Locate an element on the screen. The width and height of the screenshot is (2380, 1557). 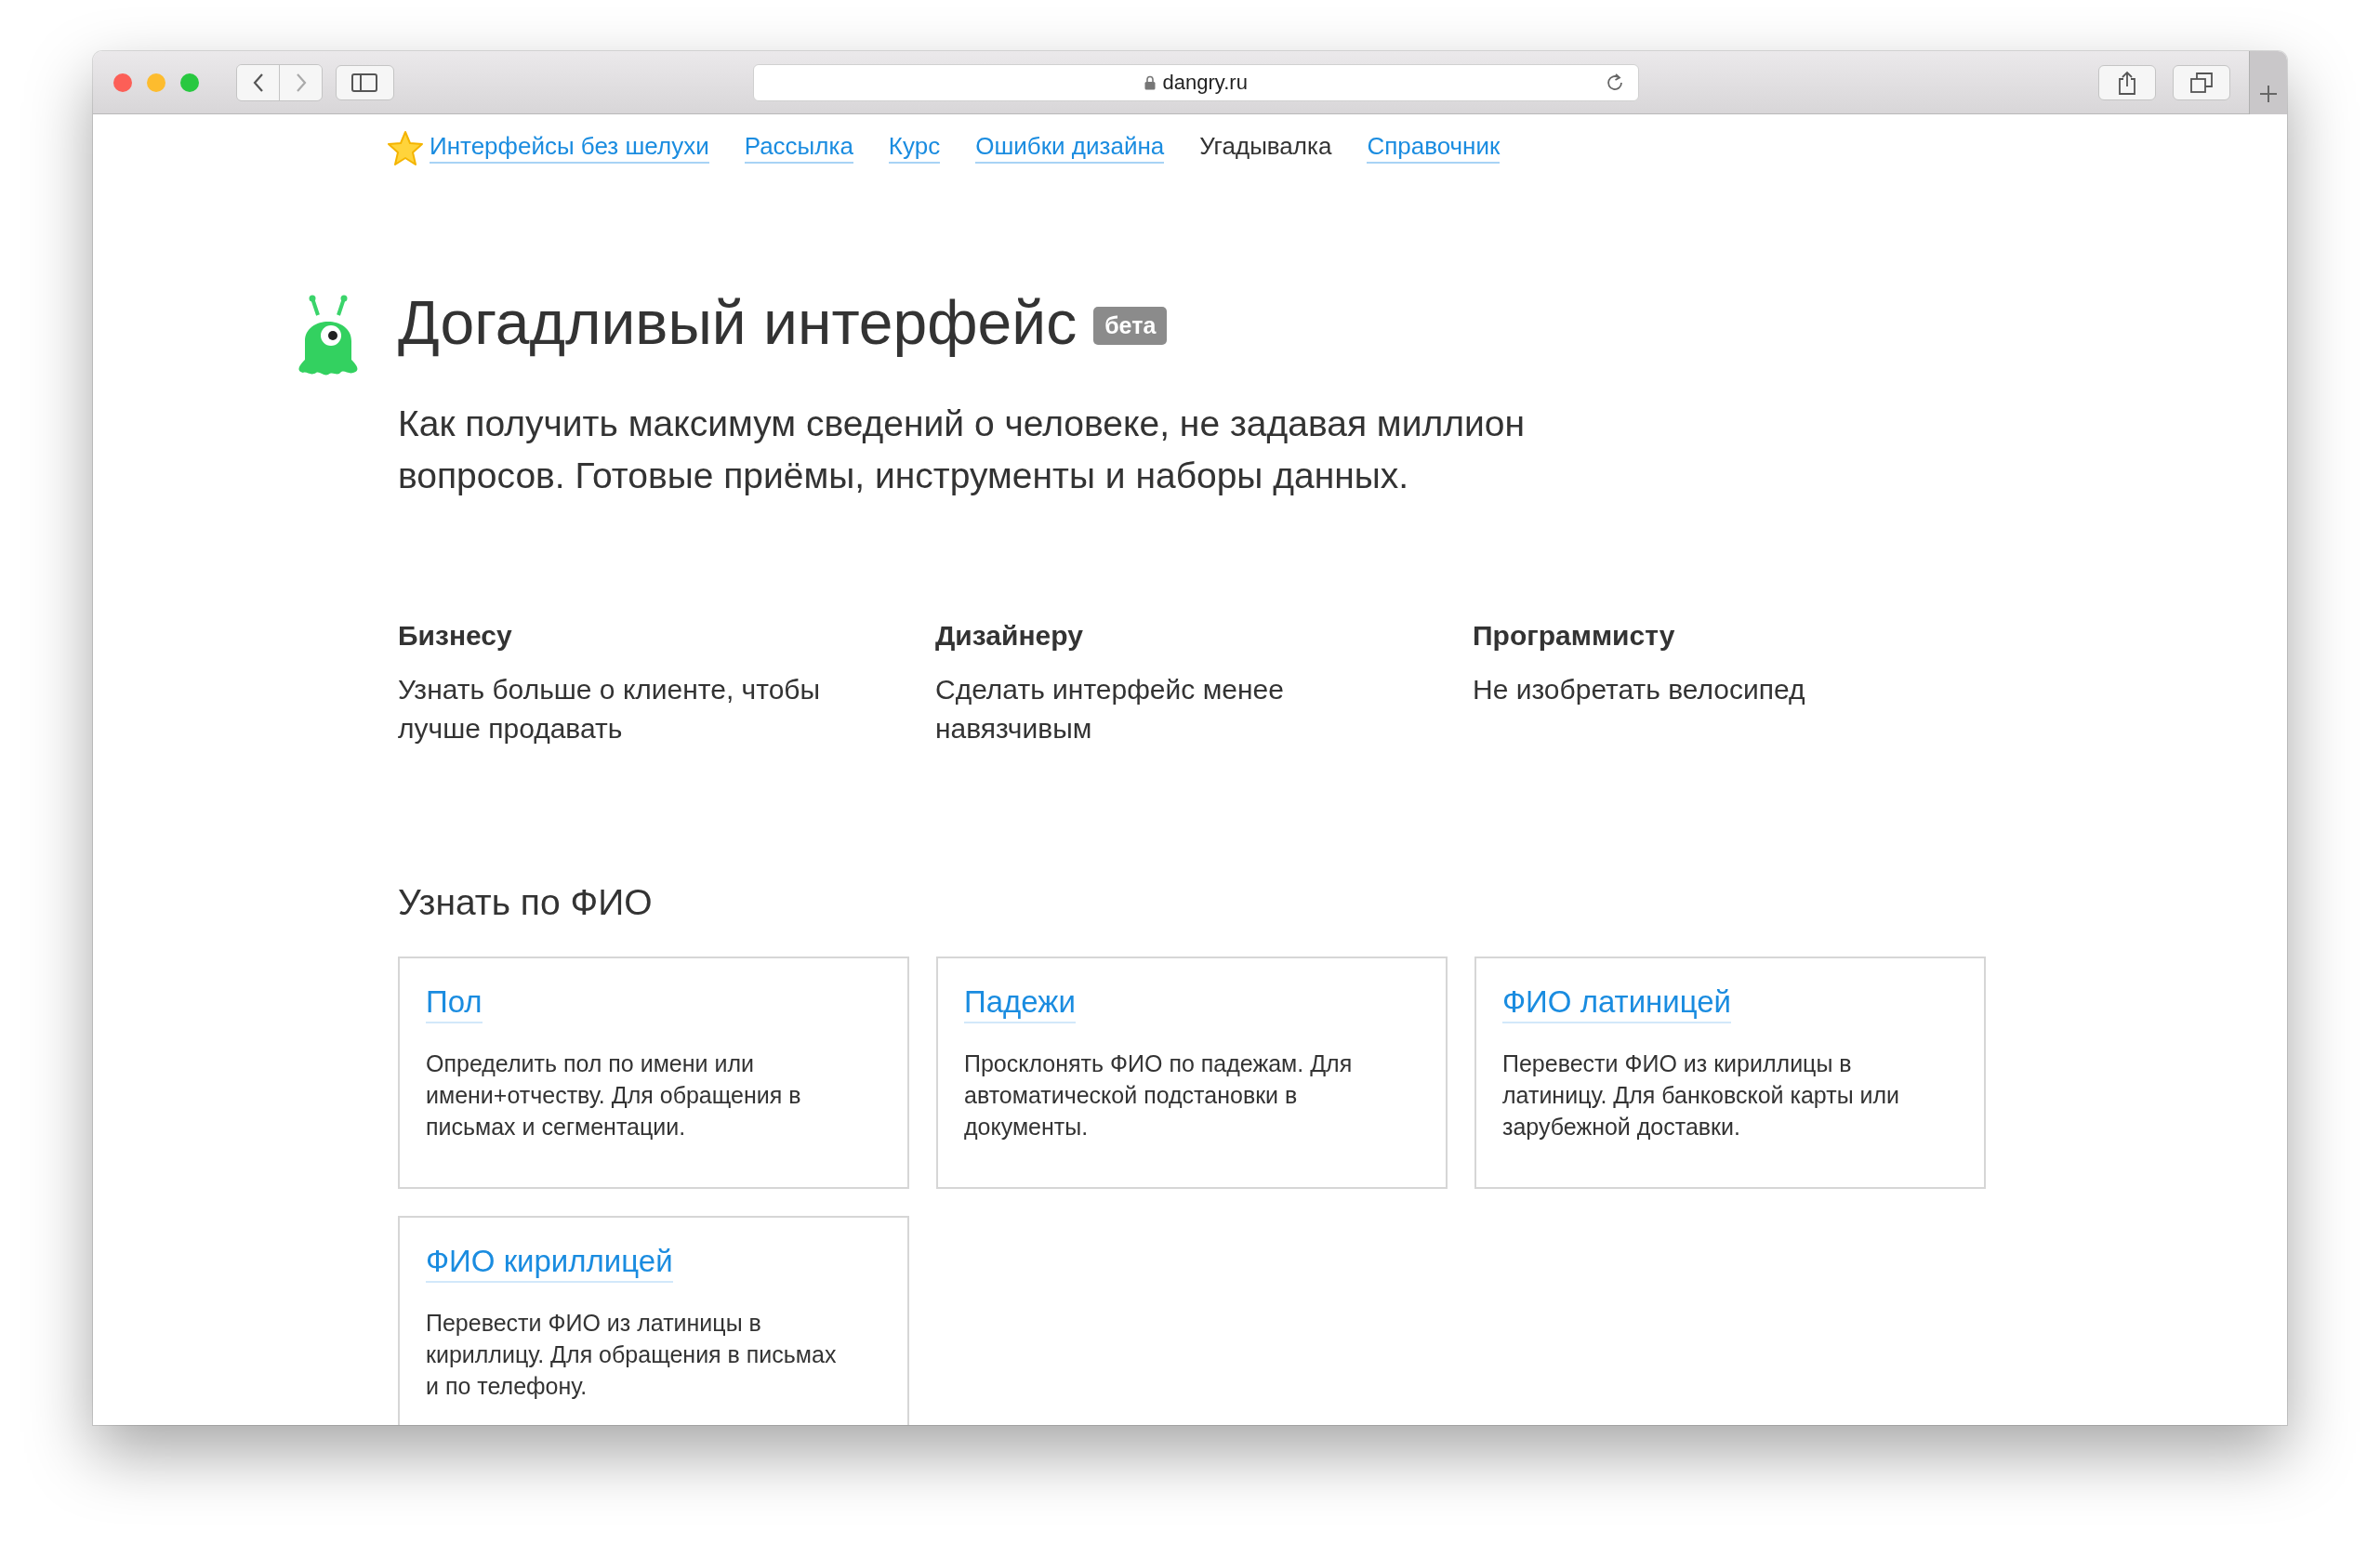
chevron-left-icon is located at coordinates (258, 82).